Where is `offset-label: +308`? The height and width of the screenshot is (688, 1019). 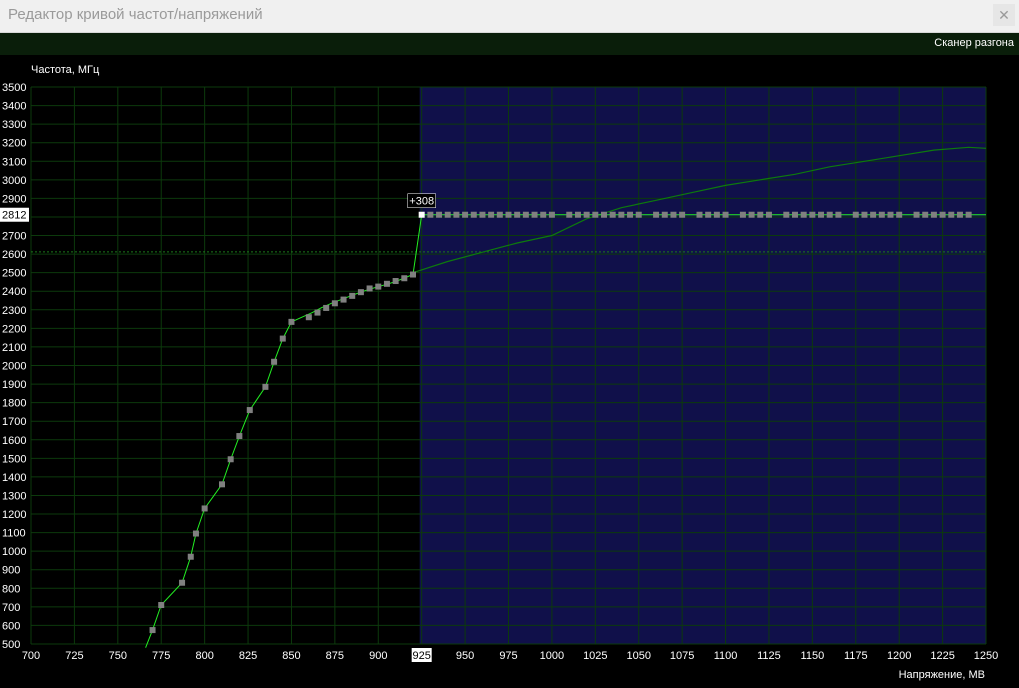
offset-label: +308 is located at coordinates (421, 202).